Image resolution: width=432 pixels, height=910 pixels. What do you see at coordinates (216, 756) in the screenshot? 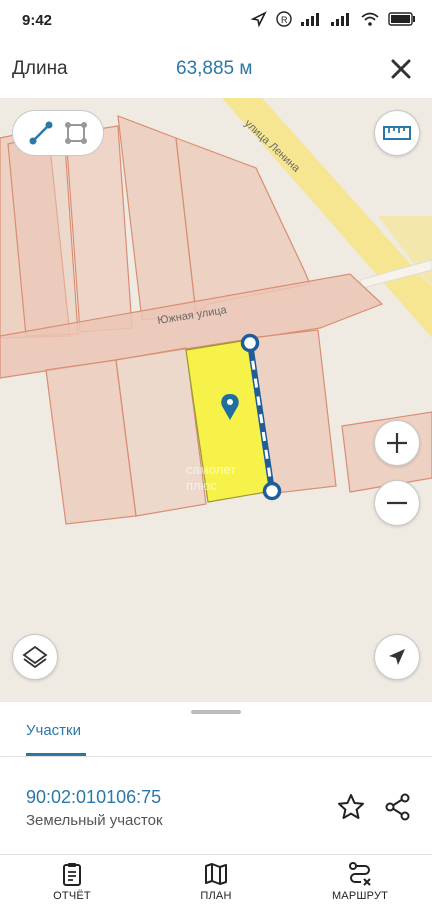
I see `tabs-divider` at bounding box center [216, 756].